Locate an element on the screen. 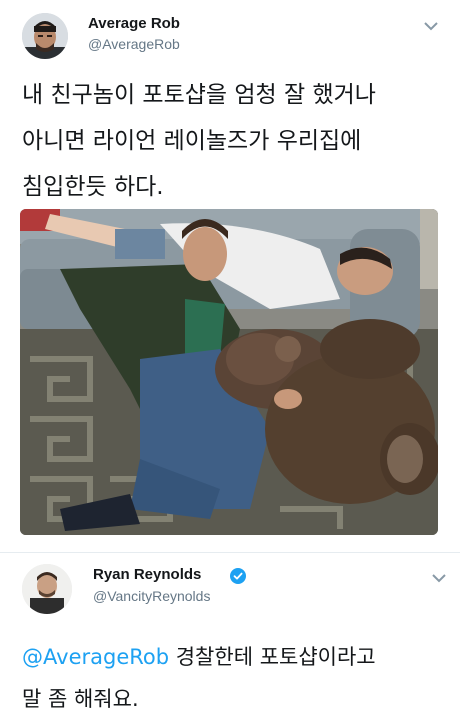 Image resolution: width=460 pixels, height=720 pixels. author-name: Average Rob is located at coordinates (134, 23).